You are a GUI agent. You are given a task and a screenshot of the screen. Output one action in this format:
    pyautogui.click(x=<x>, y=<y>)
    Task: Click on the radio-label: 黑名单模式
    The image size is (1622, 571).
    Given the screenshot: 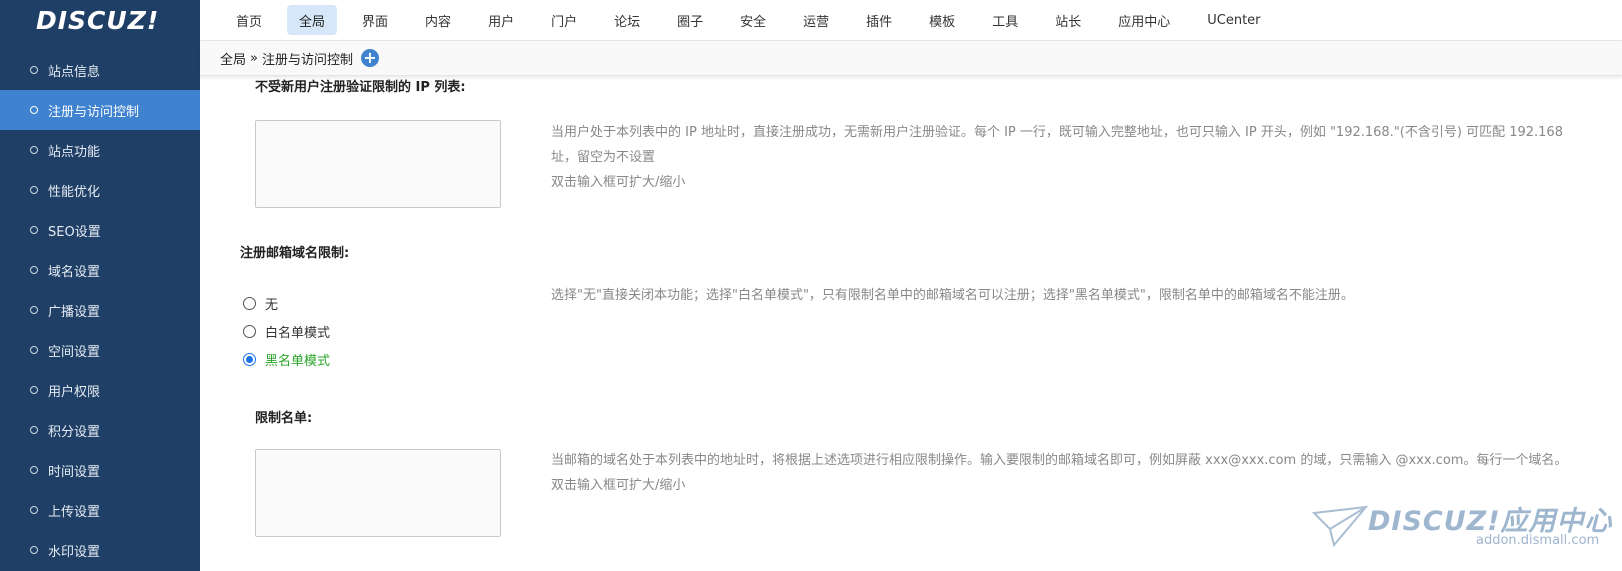 What is the action you would take?
    pyautogui.click(x=298, y=361)
    